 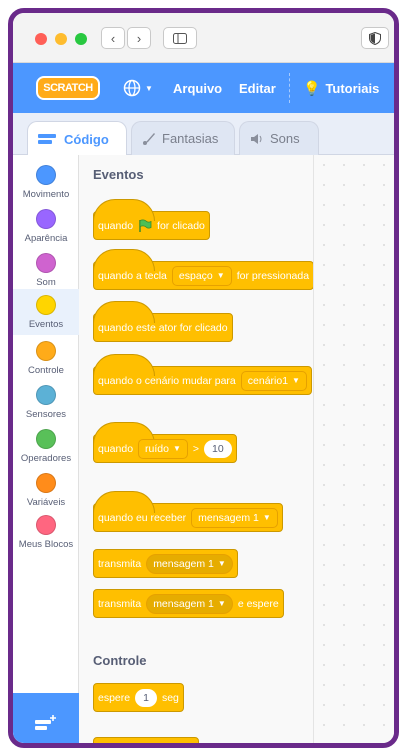 I want to click on scratch-logo: SCRATCH, so click(x=68, y=88).